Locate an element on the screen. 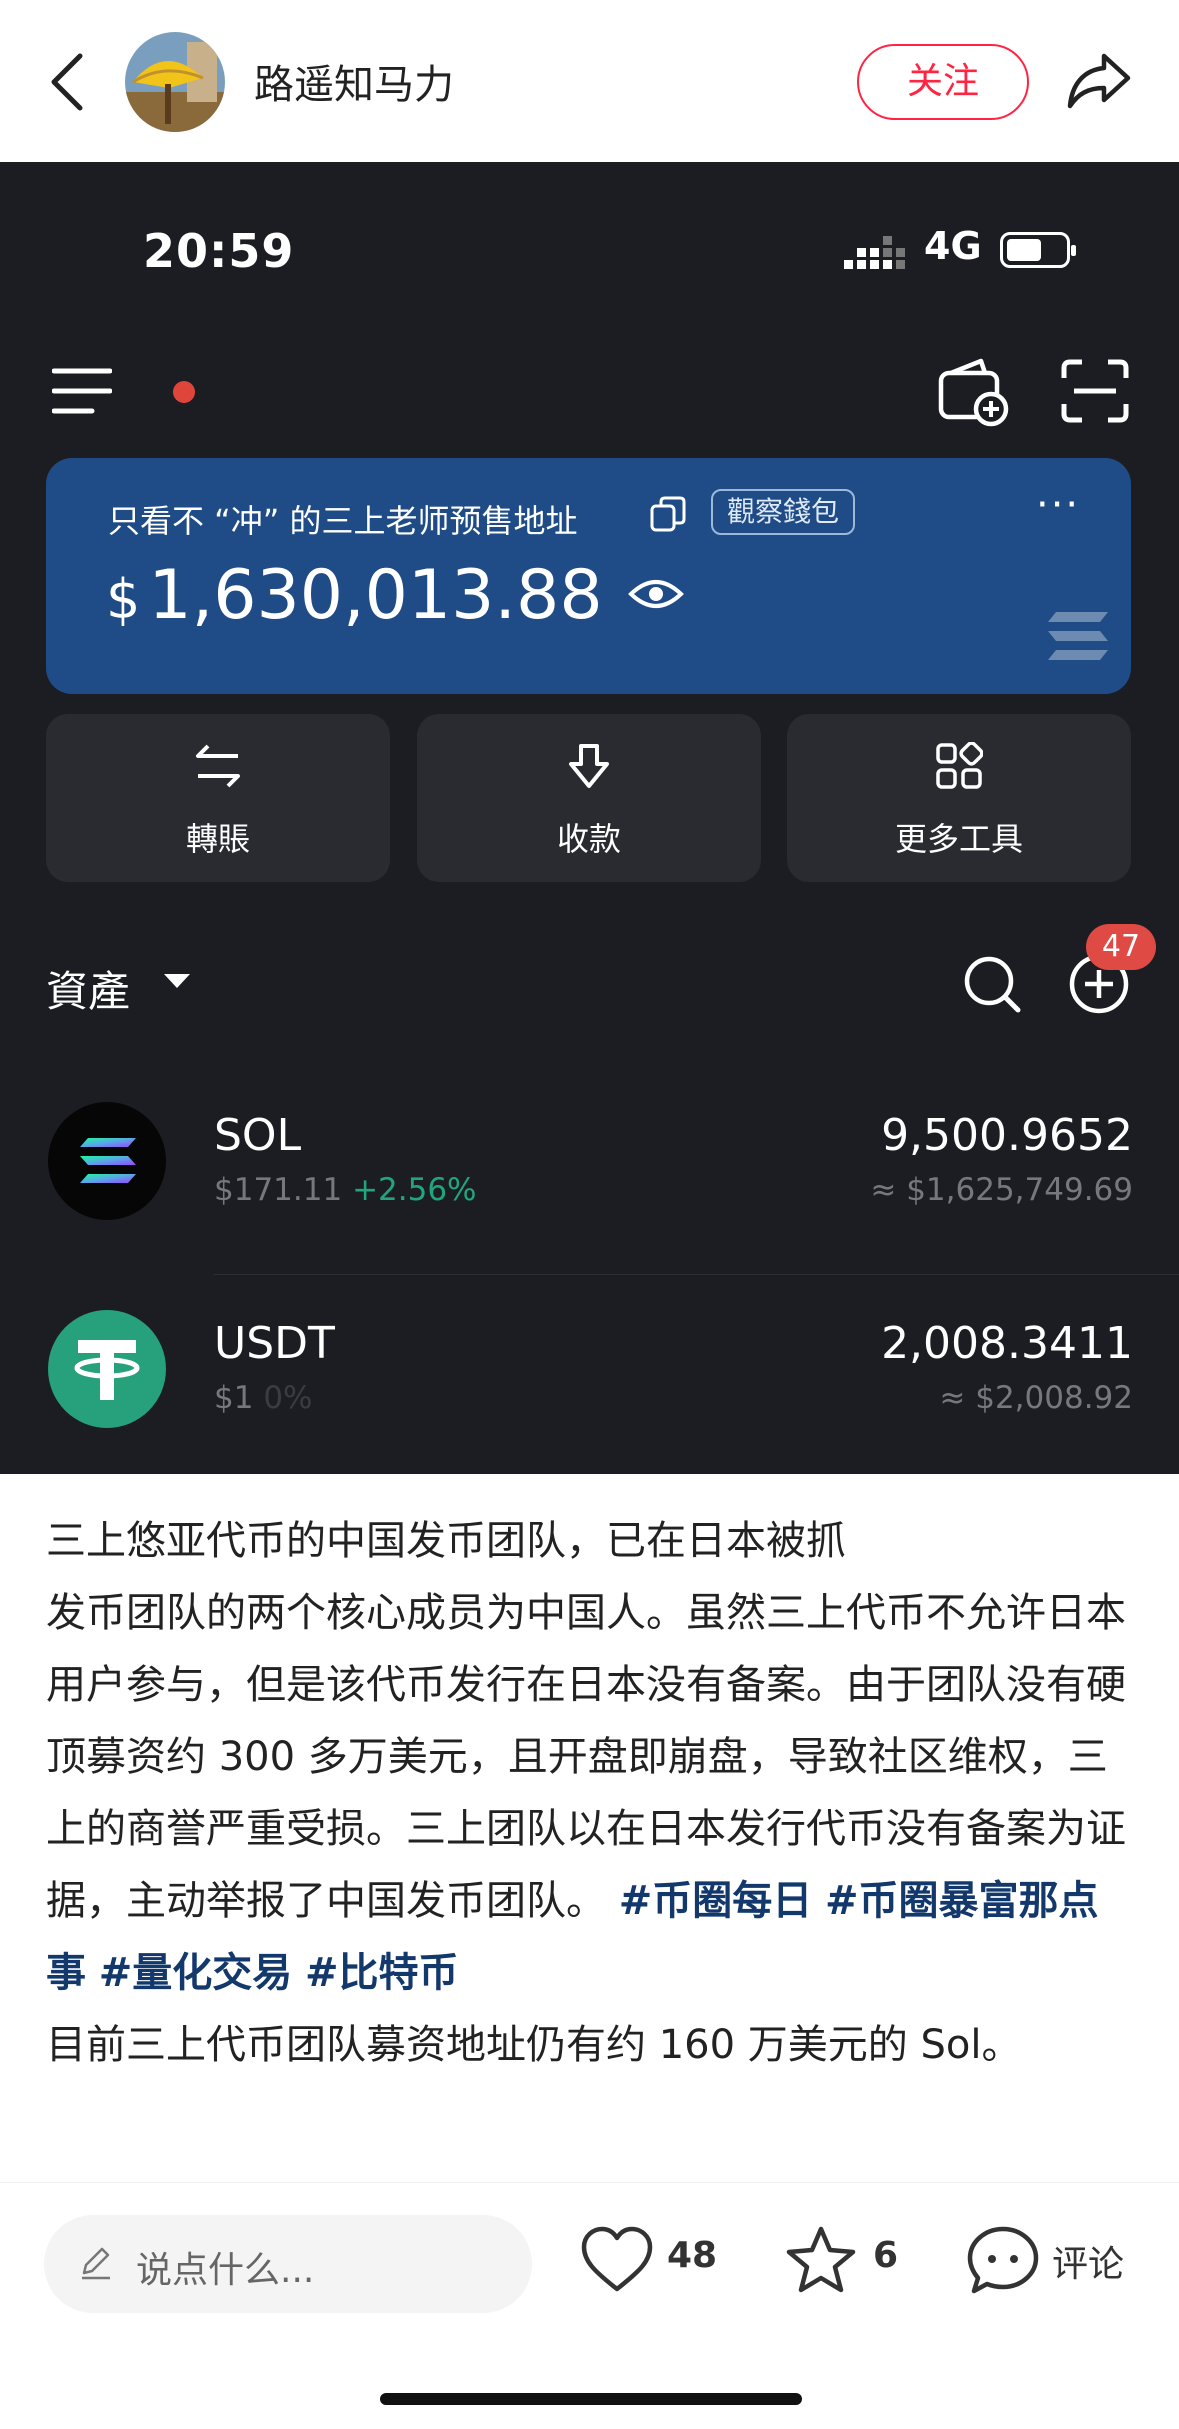 Image resolution: width=1179 pixels, height=2429 pixels. post-paragraph: 三上悠亚代币的中国发币团队，已在日本被抓 is located at coordinates (446, 1541).